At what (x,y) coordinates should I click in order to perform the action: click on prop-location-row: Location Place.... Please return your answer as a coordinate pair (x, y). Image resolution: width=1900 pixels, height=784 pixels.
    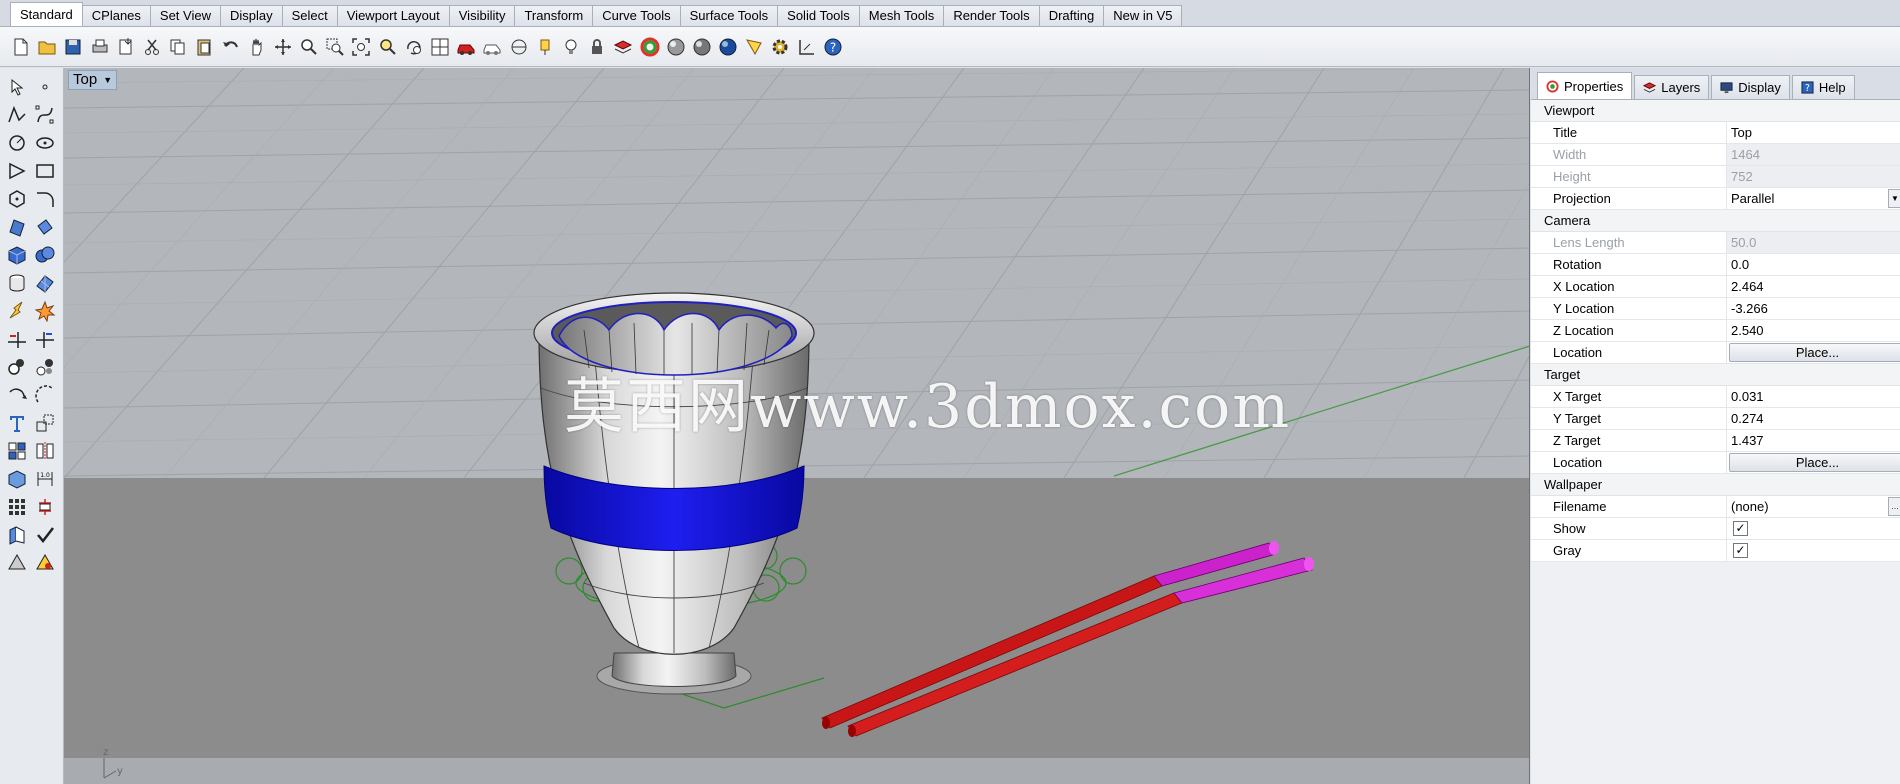
    Looking at the image, I should click on (1715, 353).